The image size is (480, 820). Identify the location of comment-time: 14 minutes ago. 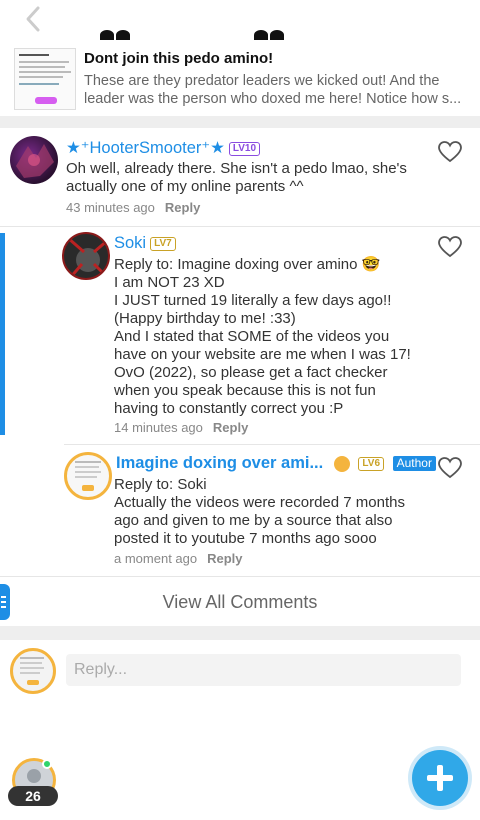
(158, 427).